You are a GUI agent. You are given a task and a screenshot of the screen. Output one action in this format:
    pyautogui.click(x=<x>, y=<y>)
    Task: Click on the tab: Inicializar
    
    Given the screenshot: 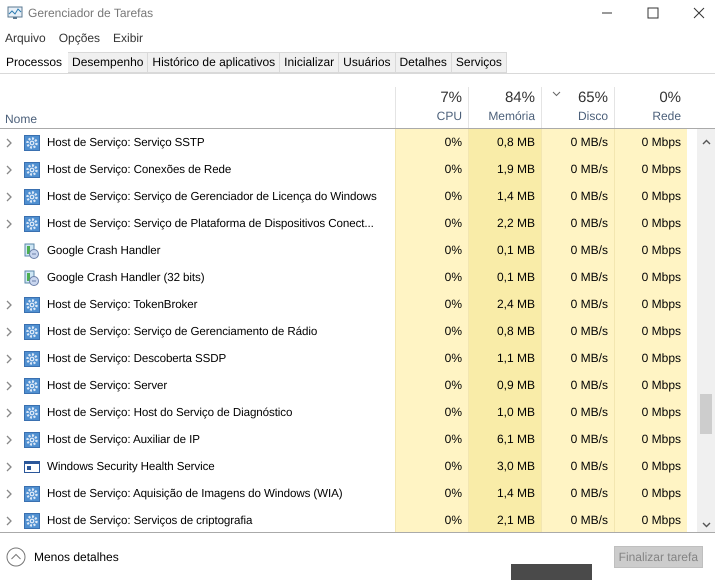 What is the action you would take?
    pyautogui.click(x=310, y=62)
    